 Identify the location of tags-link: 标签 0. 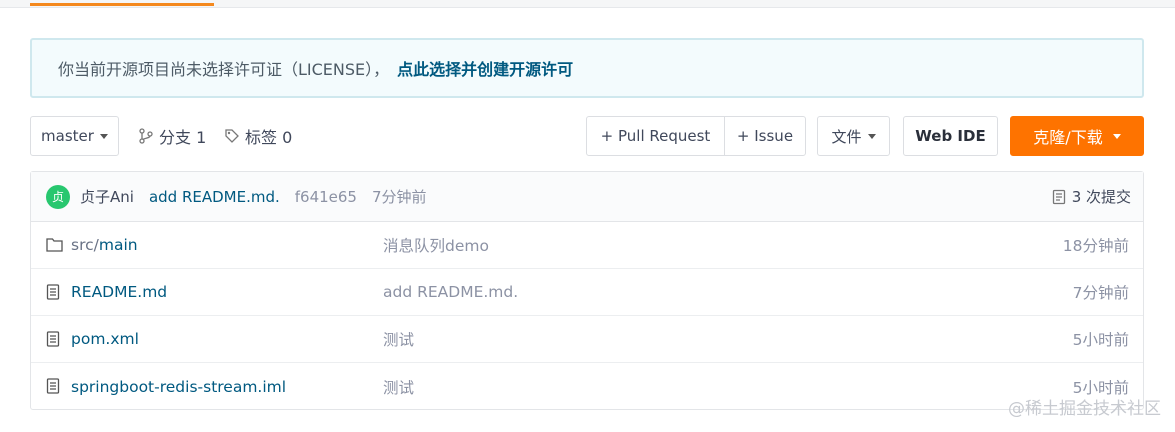
(258, 136).